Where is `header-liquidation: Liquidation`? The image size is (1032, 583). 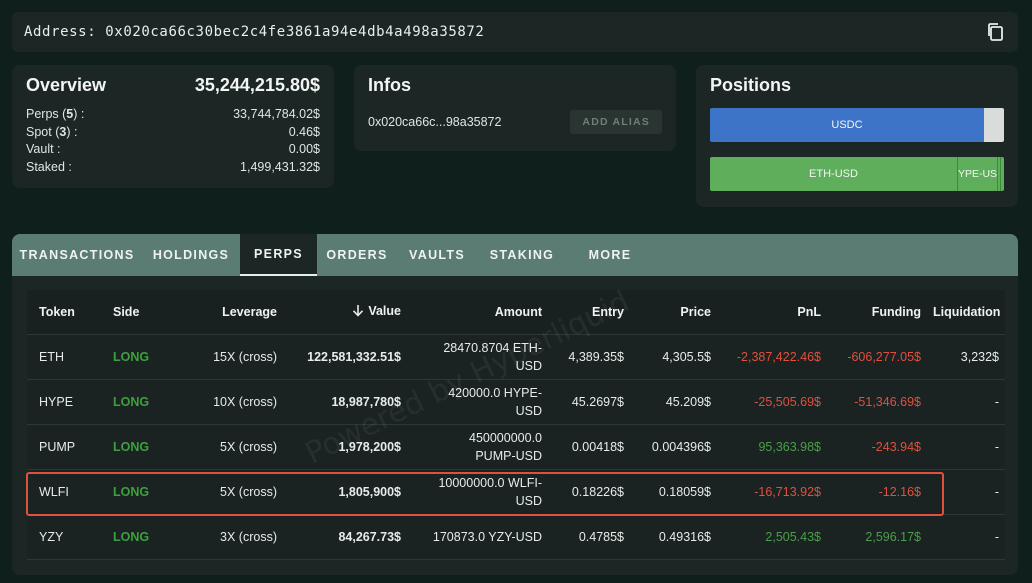
header-liquidation: Liquidation is located at coordinates (966, 312).